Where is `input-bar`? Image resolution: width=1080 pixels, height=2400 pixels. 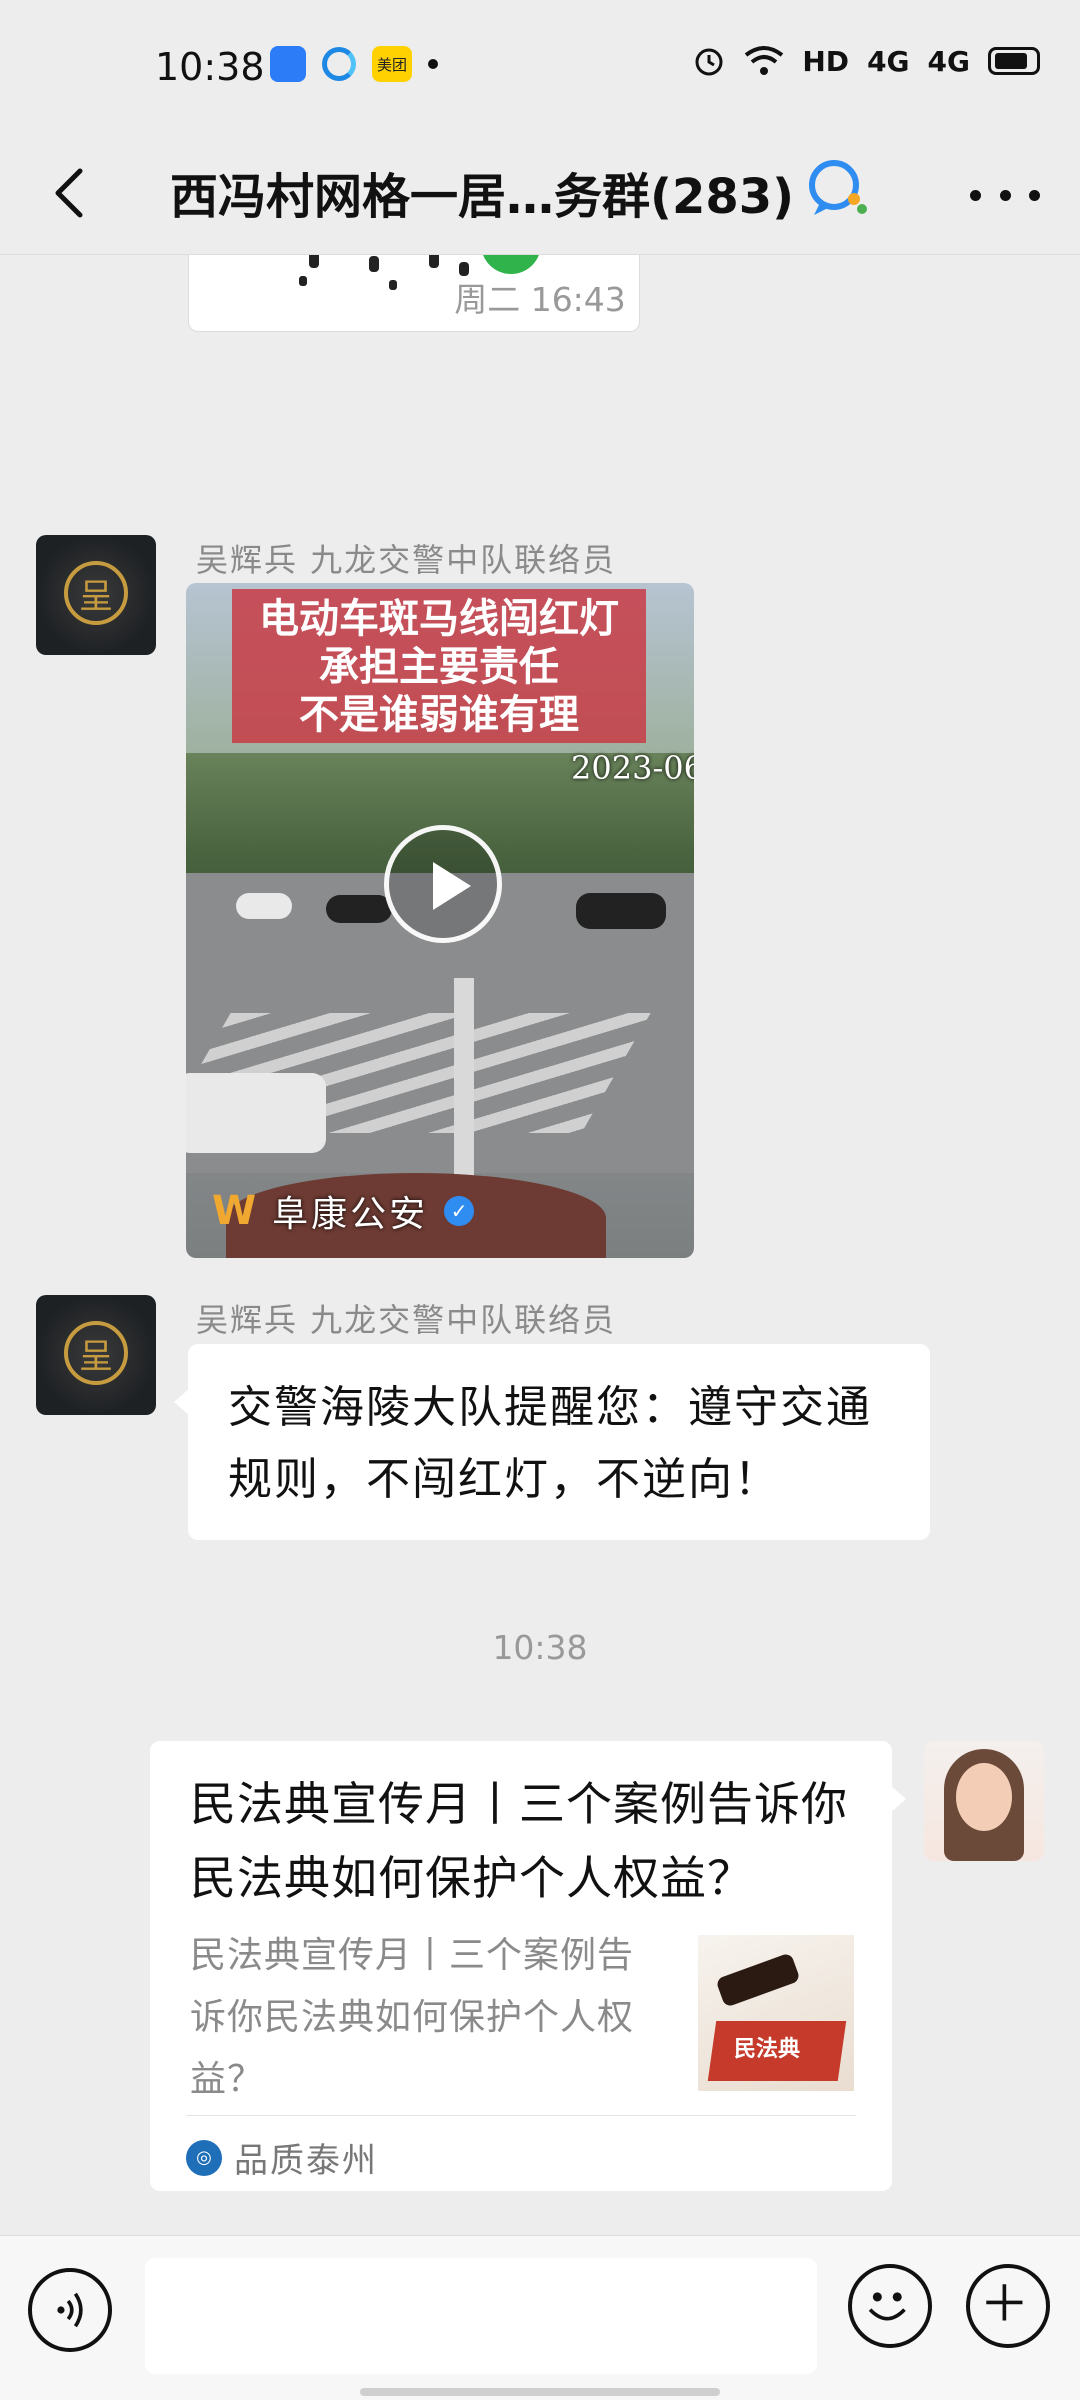
input-bar is located at coordinates (540, 2317).